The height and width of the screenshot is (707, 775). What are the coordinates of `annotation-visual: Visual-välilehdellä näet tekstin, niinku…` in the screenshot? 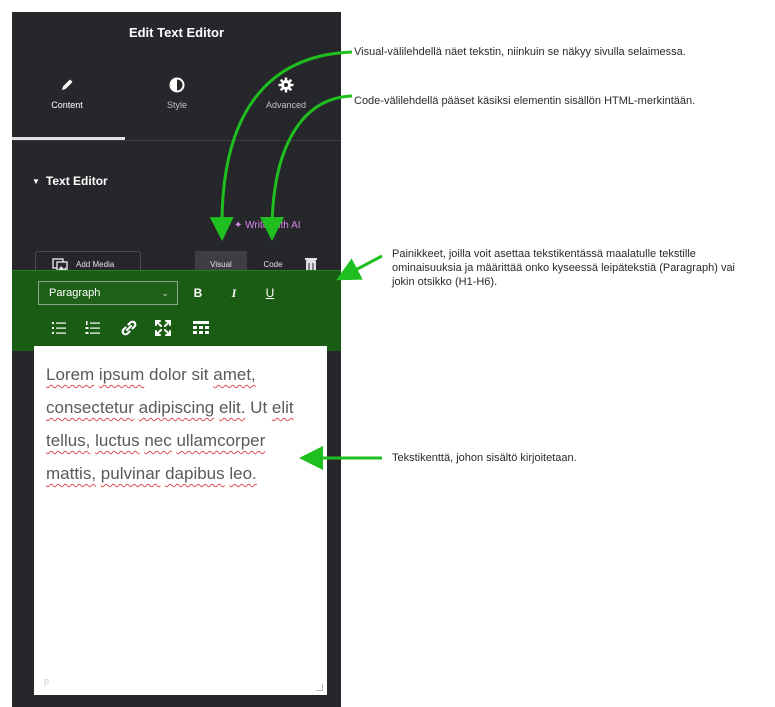 It's located at (520, 52).